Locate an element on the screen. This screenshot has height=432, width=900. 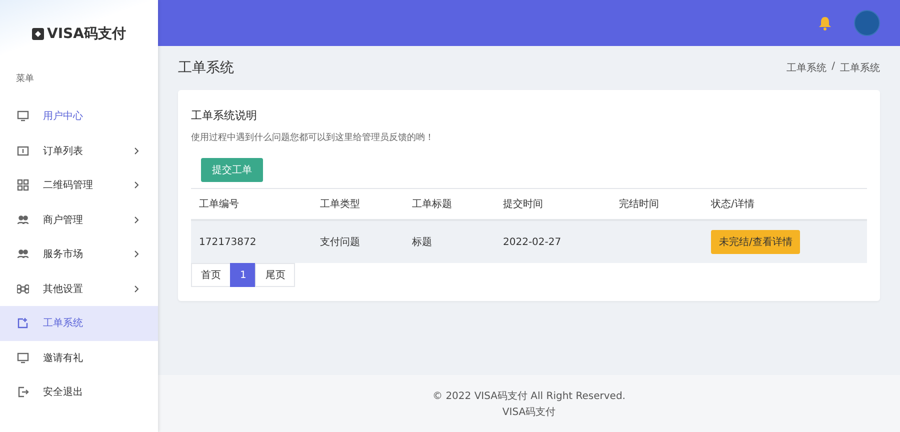
footer-brand: VISA码支付 is located at coordinates (529, 412).